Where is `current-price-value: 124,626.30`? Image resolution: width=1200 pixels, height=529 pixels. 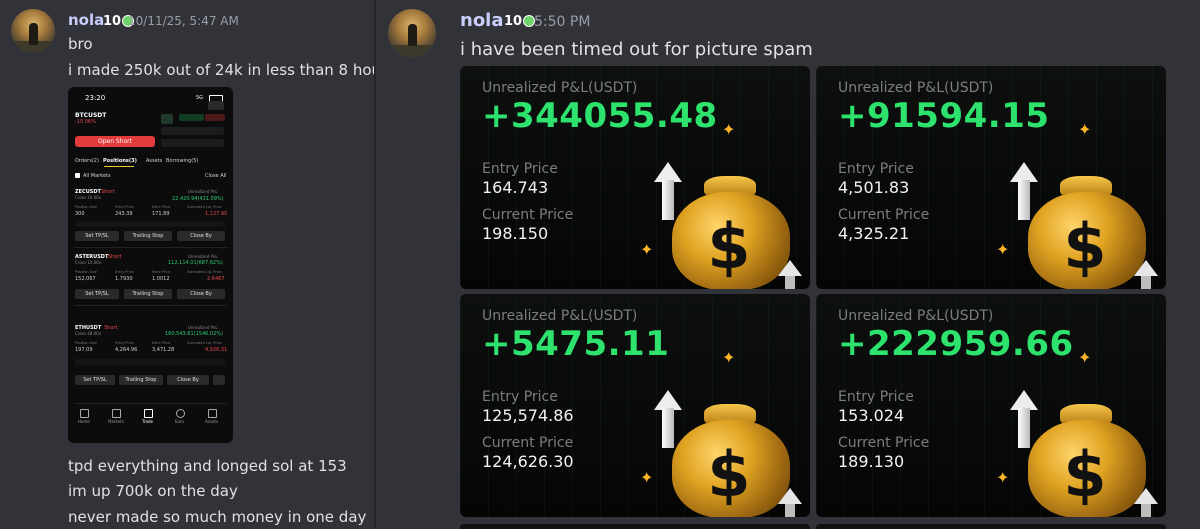 current-price-value: 124,626.30 is located at coordinates (528, 461).